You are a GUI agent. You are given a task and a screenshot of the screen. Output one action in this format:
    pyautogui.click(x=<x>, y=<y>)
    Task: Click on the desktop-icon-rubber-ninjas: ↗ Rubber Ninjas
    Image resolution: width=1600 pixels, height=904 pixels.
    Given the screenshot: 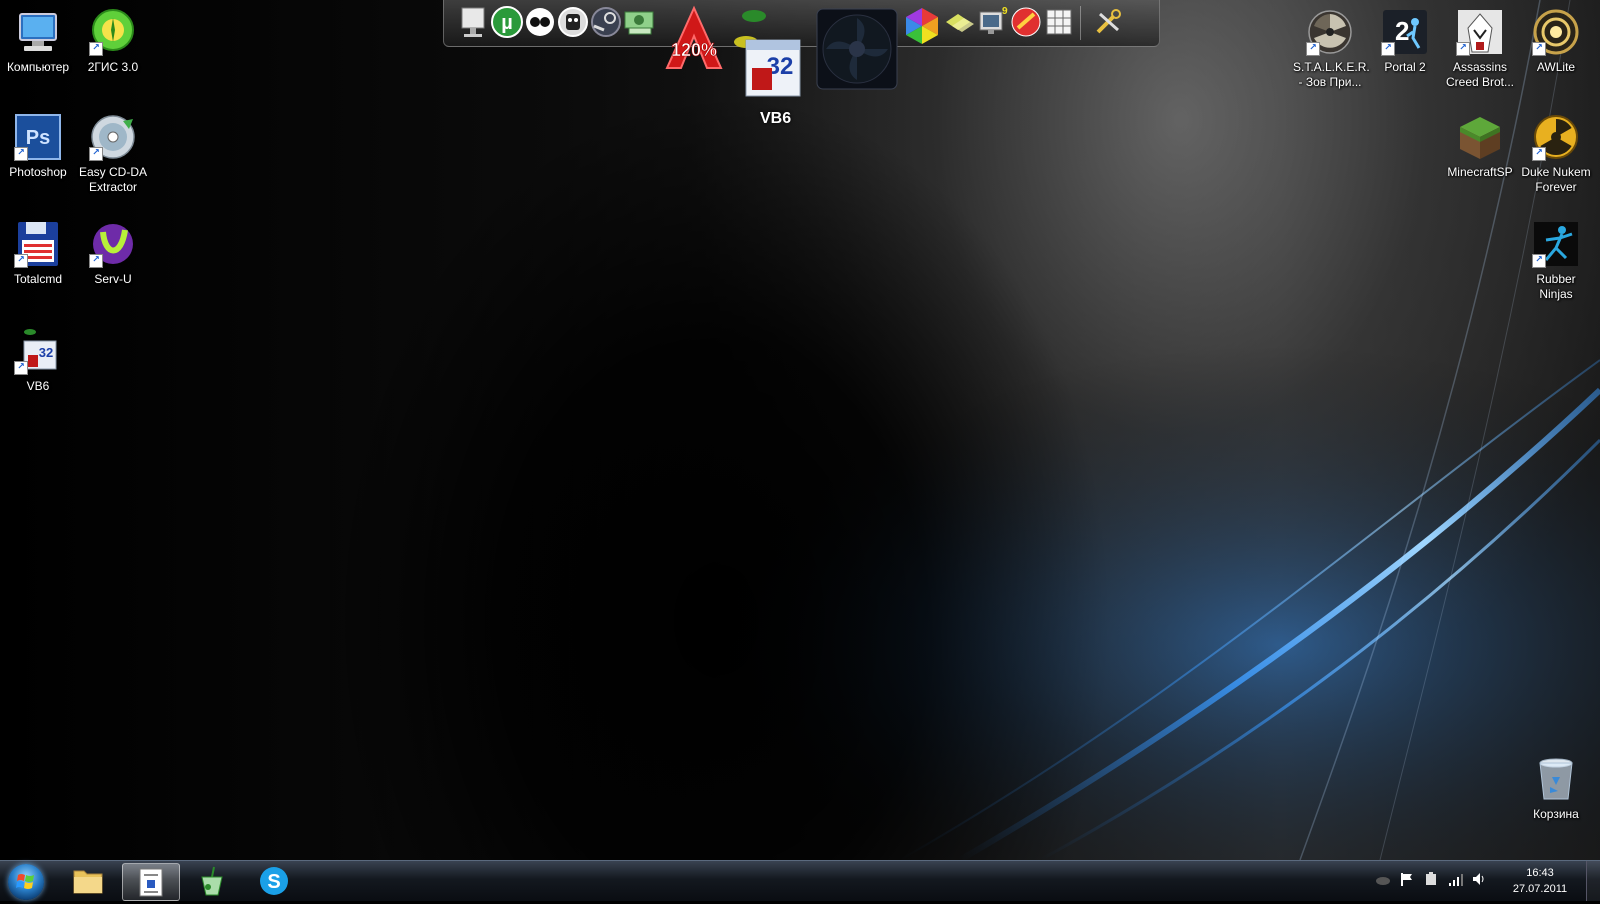 What is the action you would take?
    pyautogui.click(x=1556, y=261)
    